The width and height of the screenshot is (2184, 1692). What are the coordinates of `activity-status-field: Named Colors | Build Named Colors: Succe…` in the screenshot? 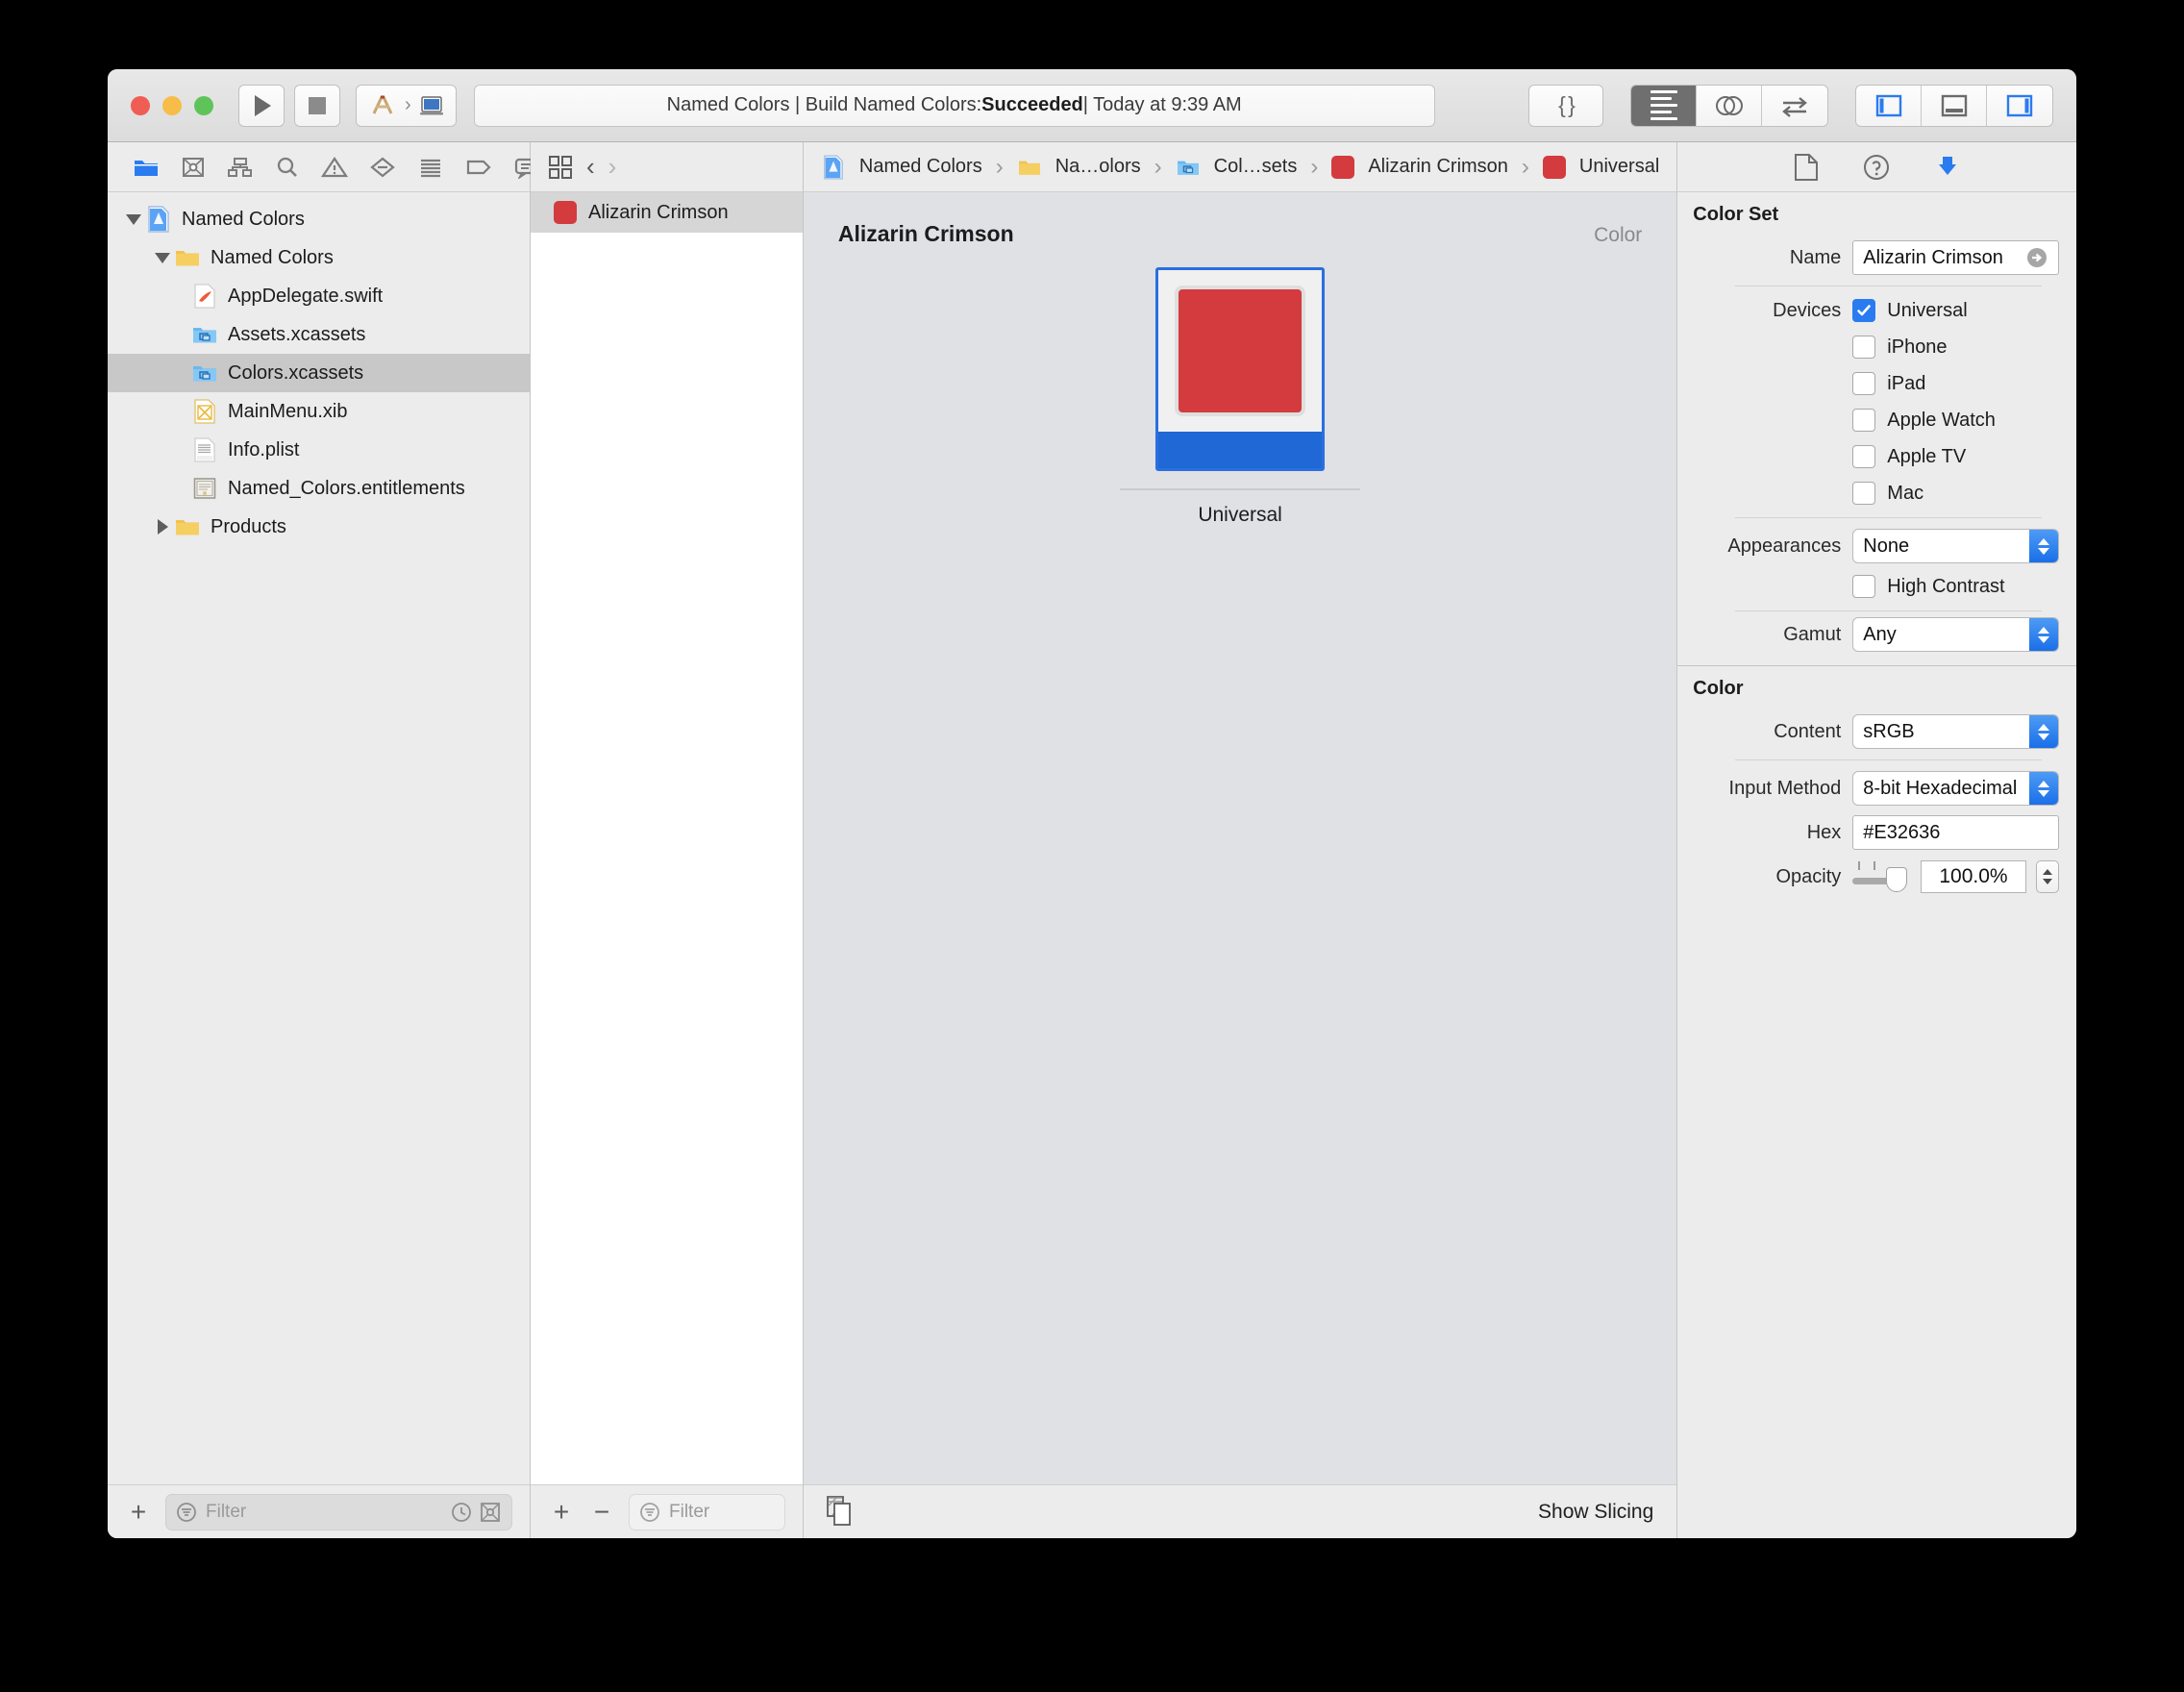 It's located at (954, 105).